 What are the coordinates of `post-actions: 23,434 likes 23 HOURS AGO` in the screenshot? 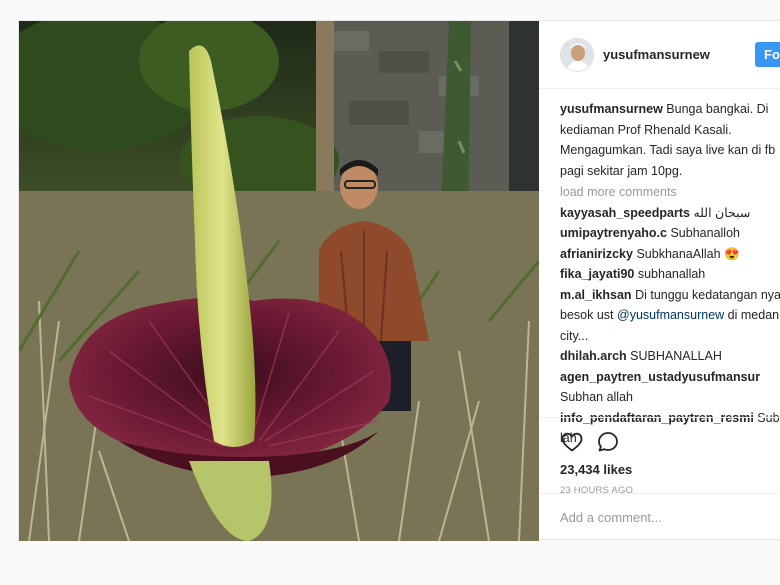 It's located at (659, 456).